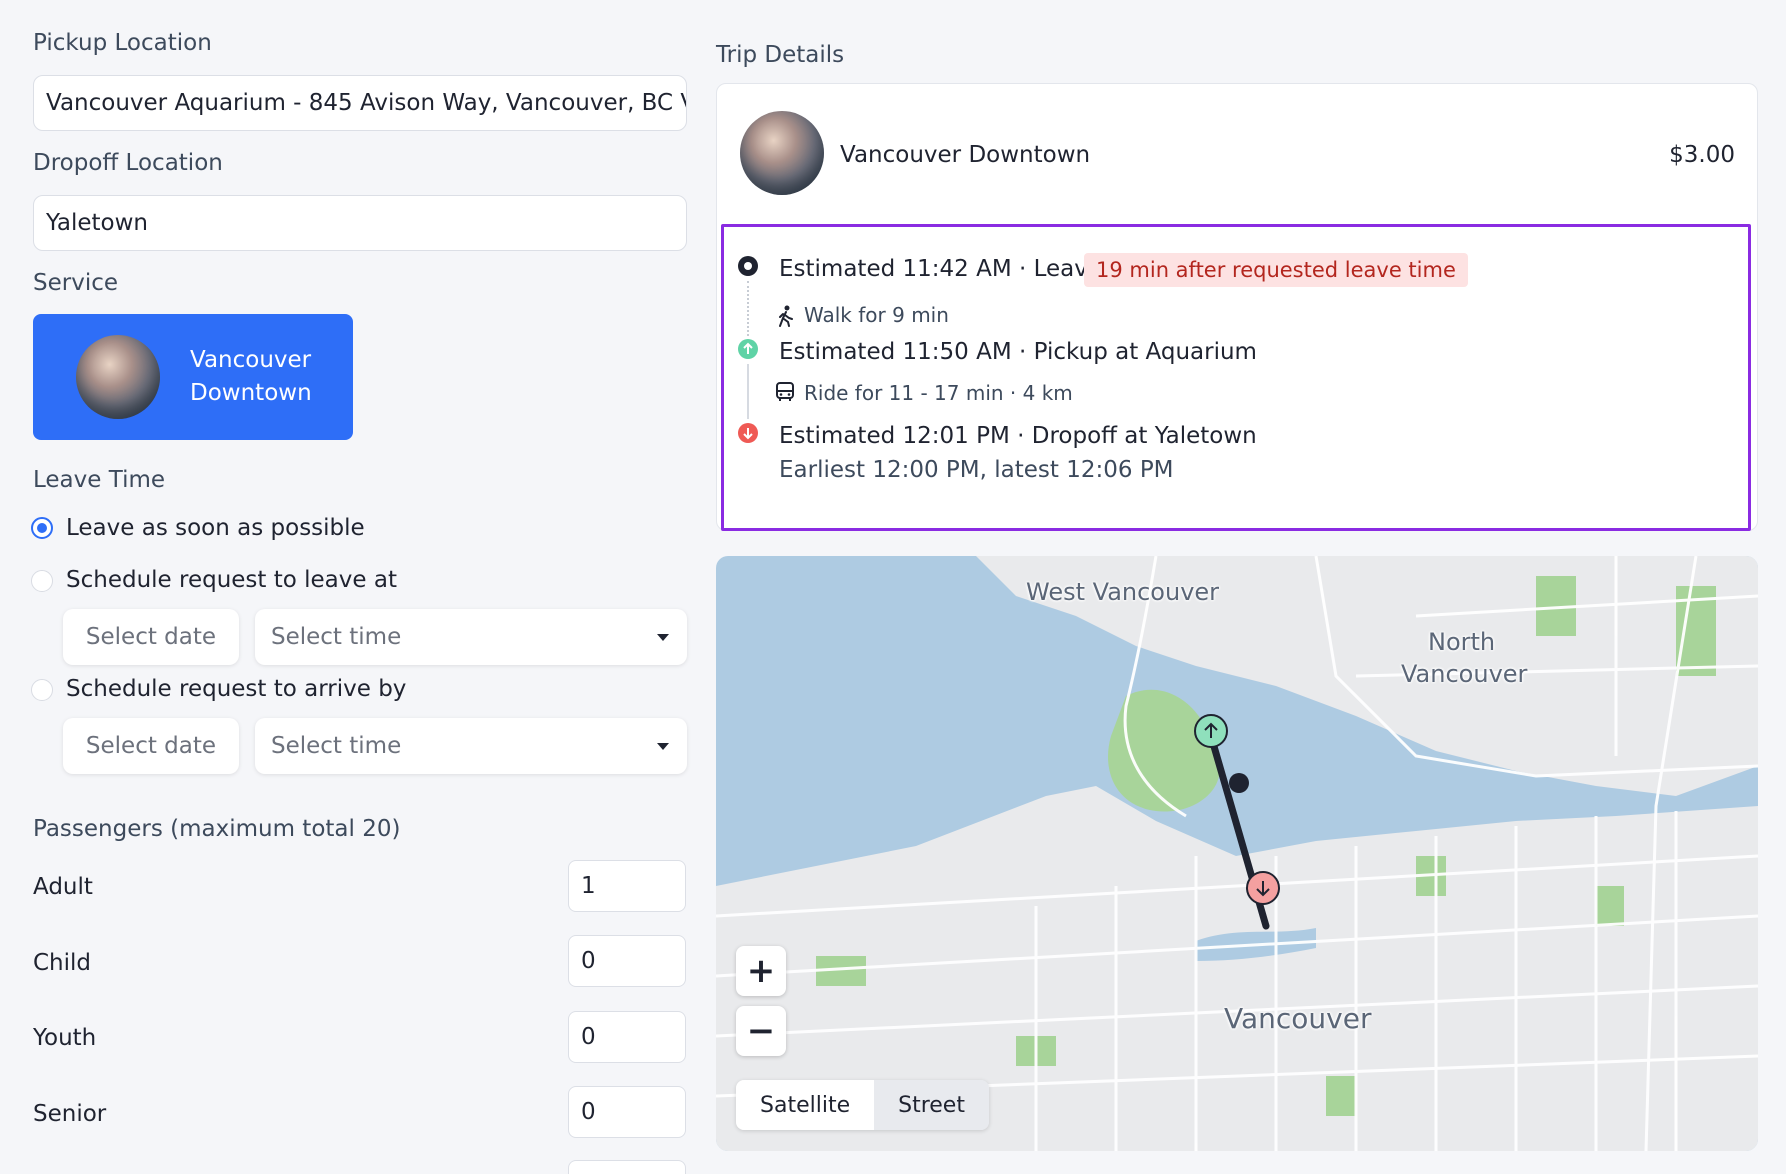 The width and height of the screenshot is (1786, 1174). I want to click on map-label-vancouver: Vancouver, so click(1298, 1018).